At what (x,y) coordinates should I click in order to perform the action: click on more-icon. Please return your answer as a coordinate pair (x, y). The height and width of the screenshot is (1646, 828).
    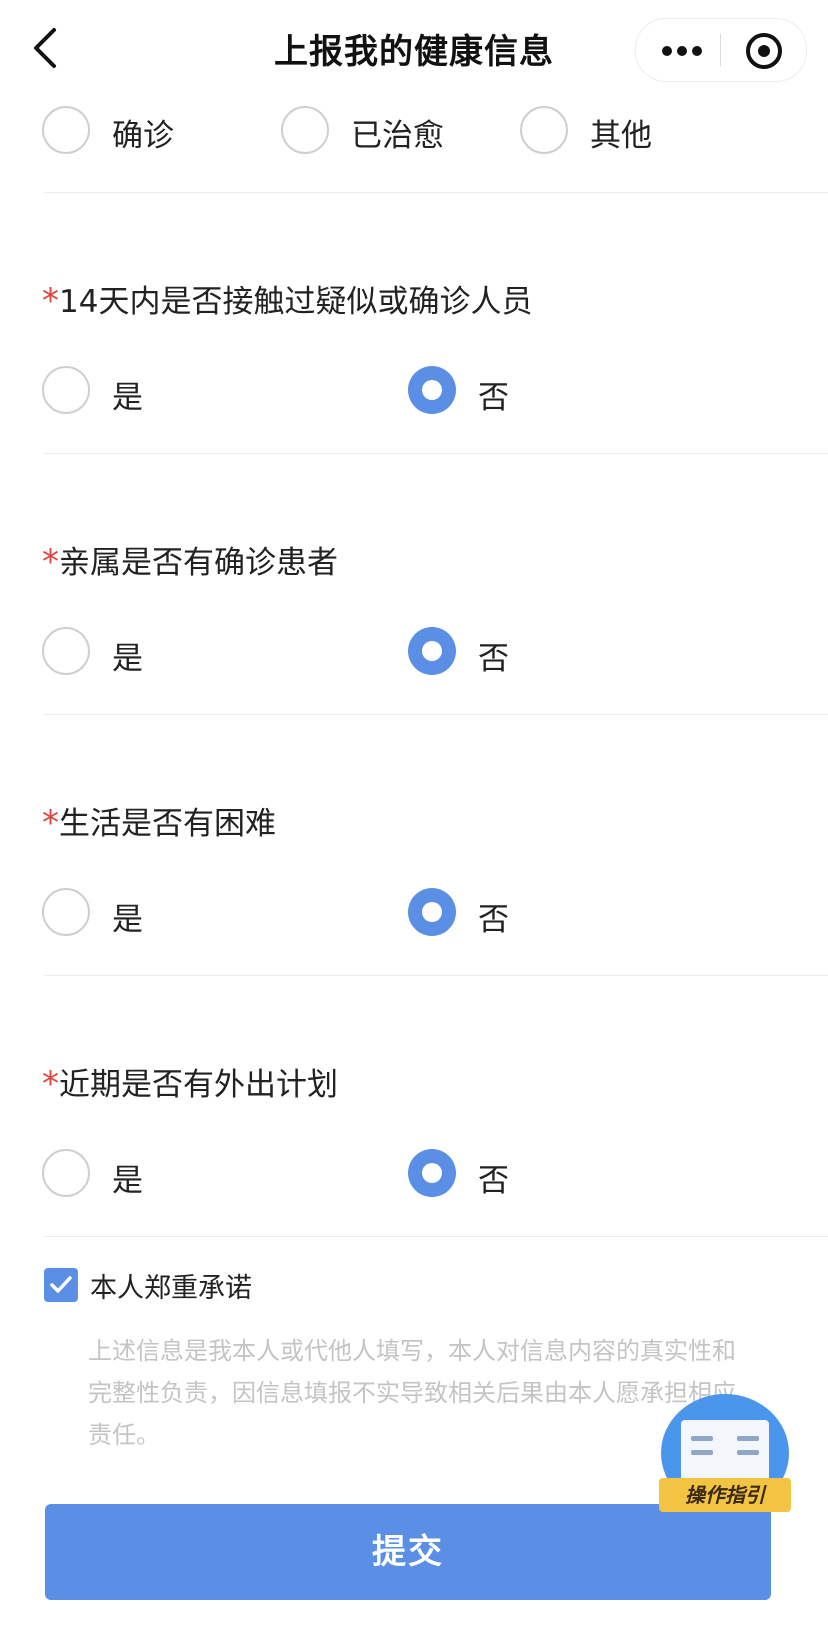
    Looking at the image, I should click on (682, 51).